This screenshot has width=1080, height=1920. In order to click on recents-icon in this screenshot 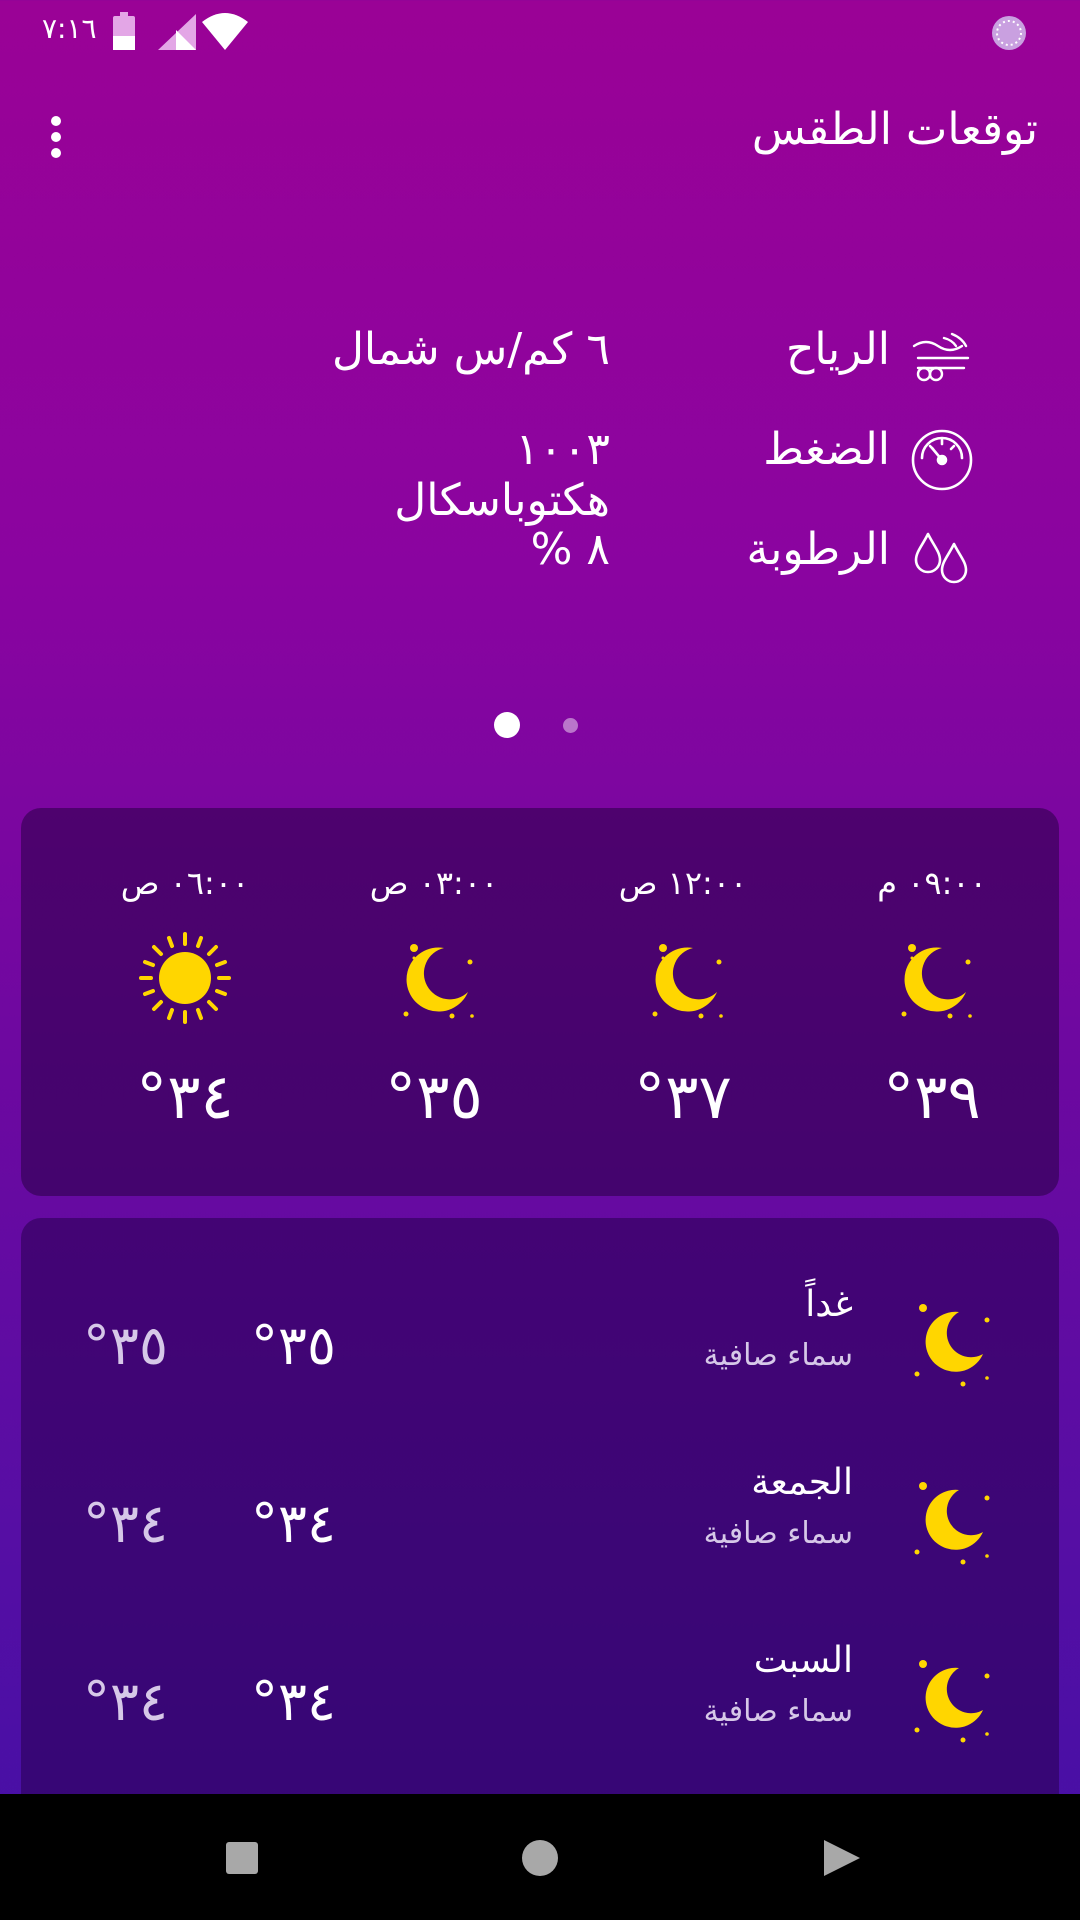, I will do `click(242, 1858)`.